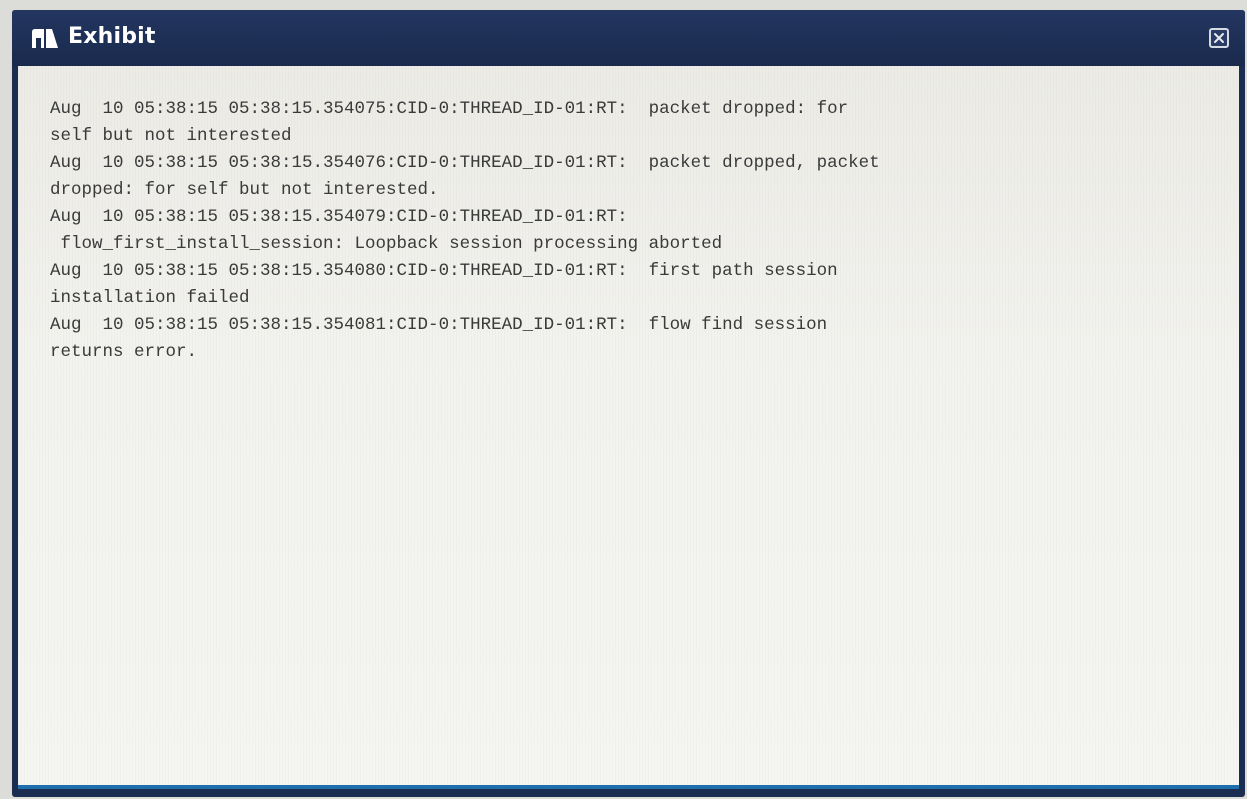 This screenshot has width=1247, height=799. I want to click on dialog-title: Exhibit, so click(112, 36).